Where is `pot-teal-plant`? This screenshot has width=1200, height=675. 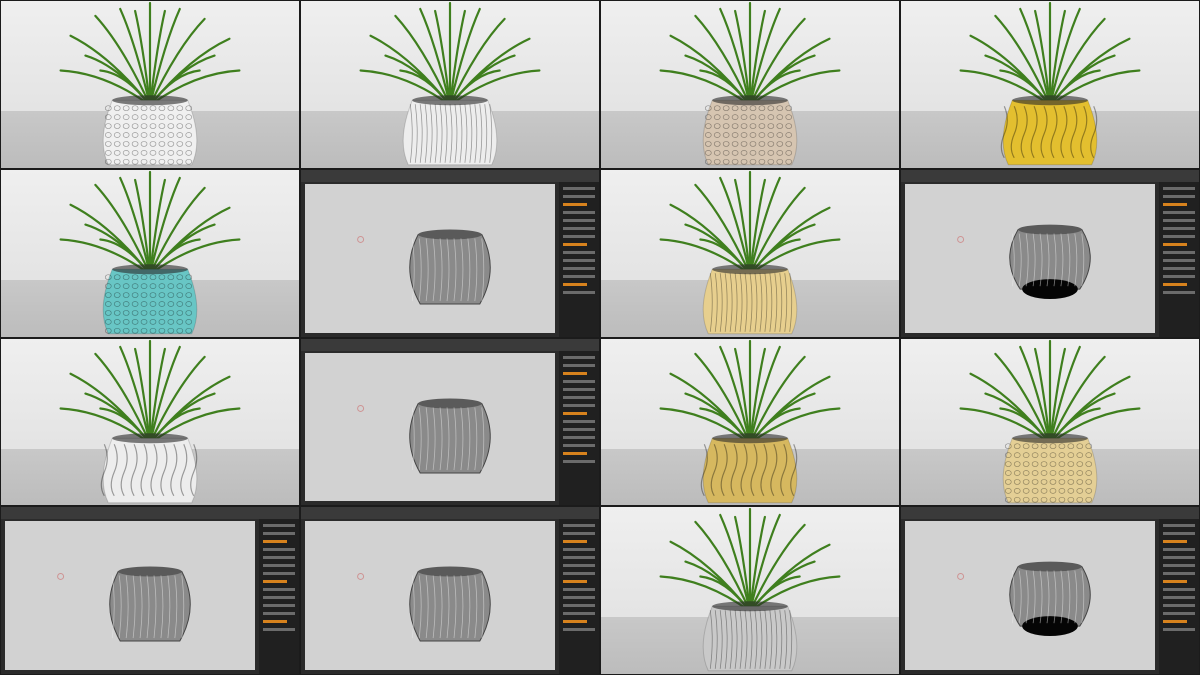 pot-teal-plant is located at coordinates (150, 252).